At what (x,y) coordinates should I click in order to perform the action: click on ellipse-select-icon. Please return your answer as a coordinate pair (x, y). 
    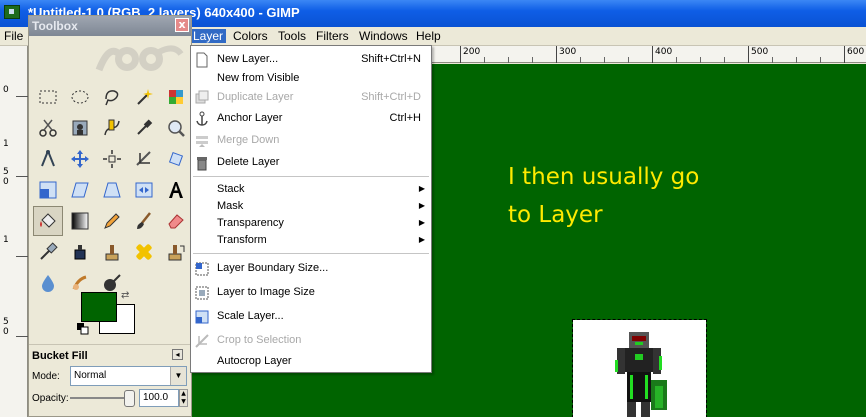
    Looking at the image, I should click on (80, 97).